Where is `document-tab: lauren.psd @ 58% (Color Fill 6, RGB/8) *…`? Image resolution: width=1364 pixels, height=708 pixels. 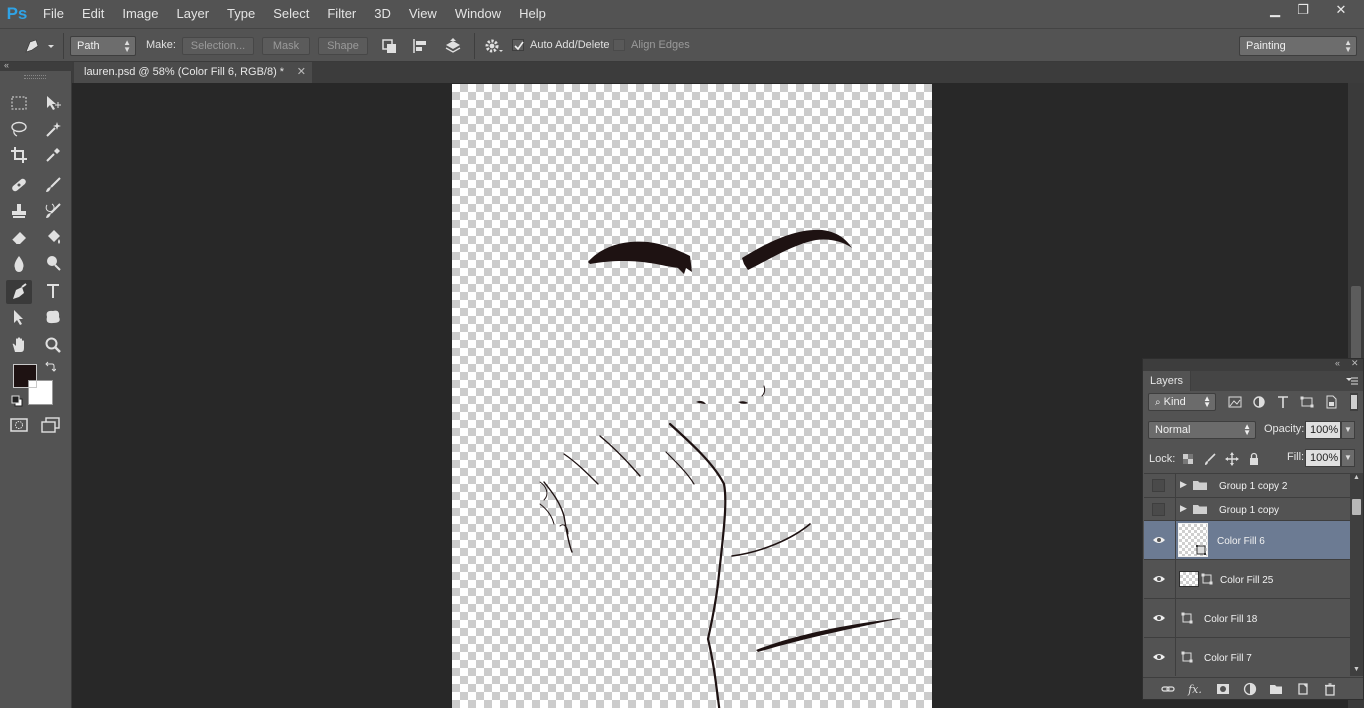 document-tab: lauren.psd @ 58% (Color Fill 6, RGB/8) *… is located at coordinates (193, 72).